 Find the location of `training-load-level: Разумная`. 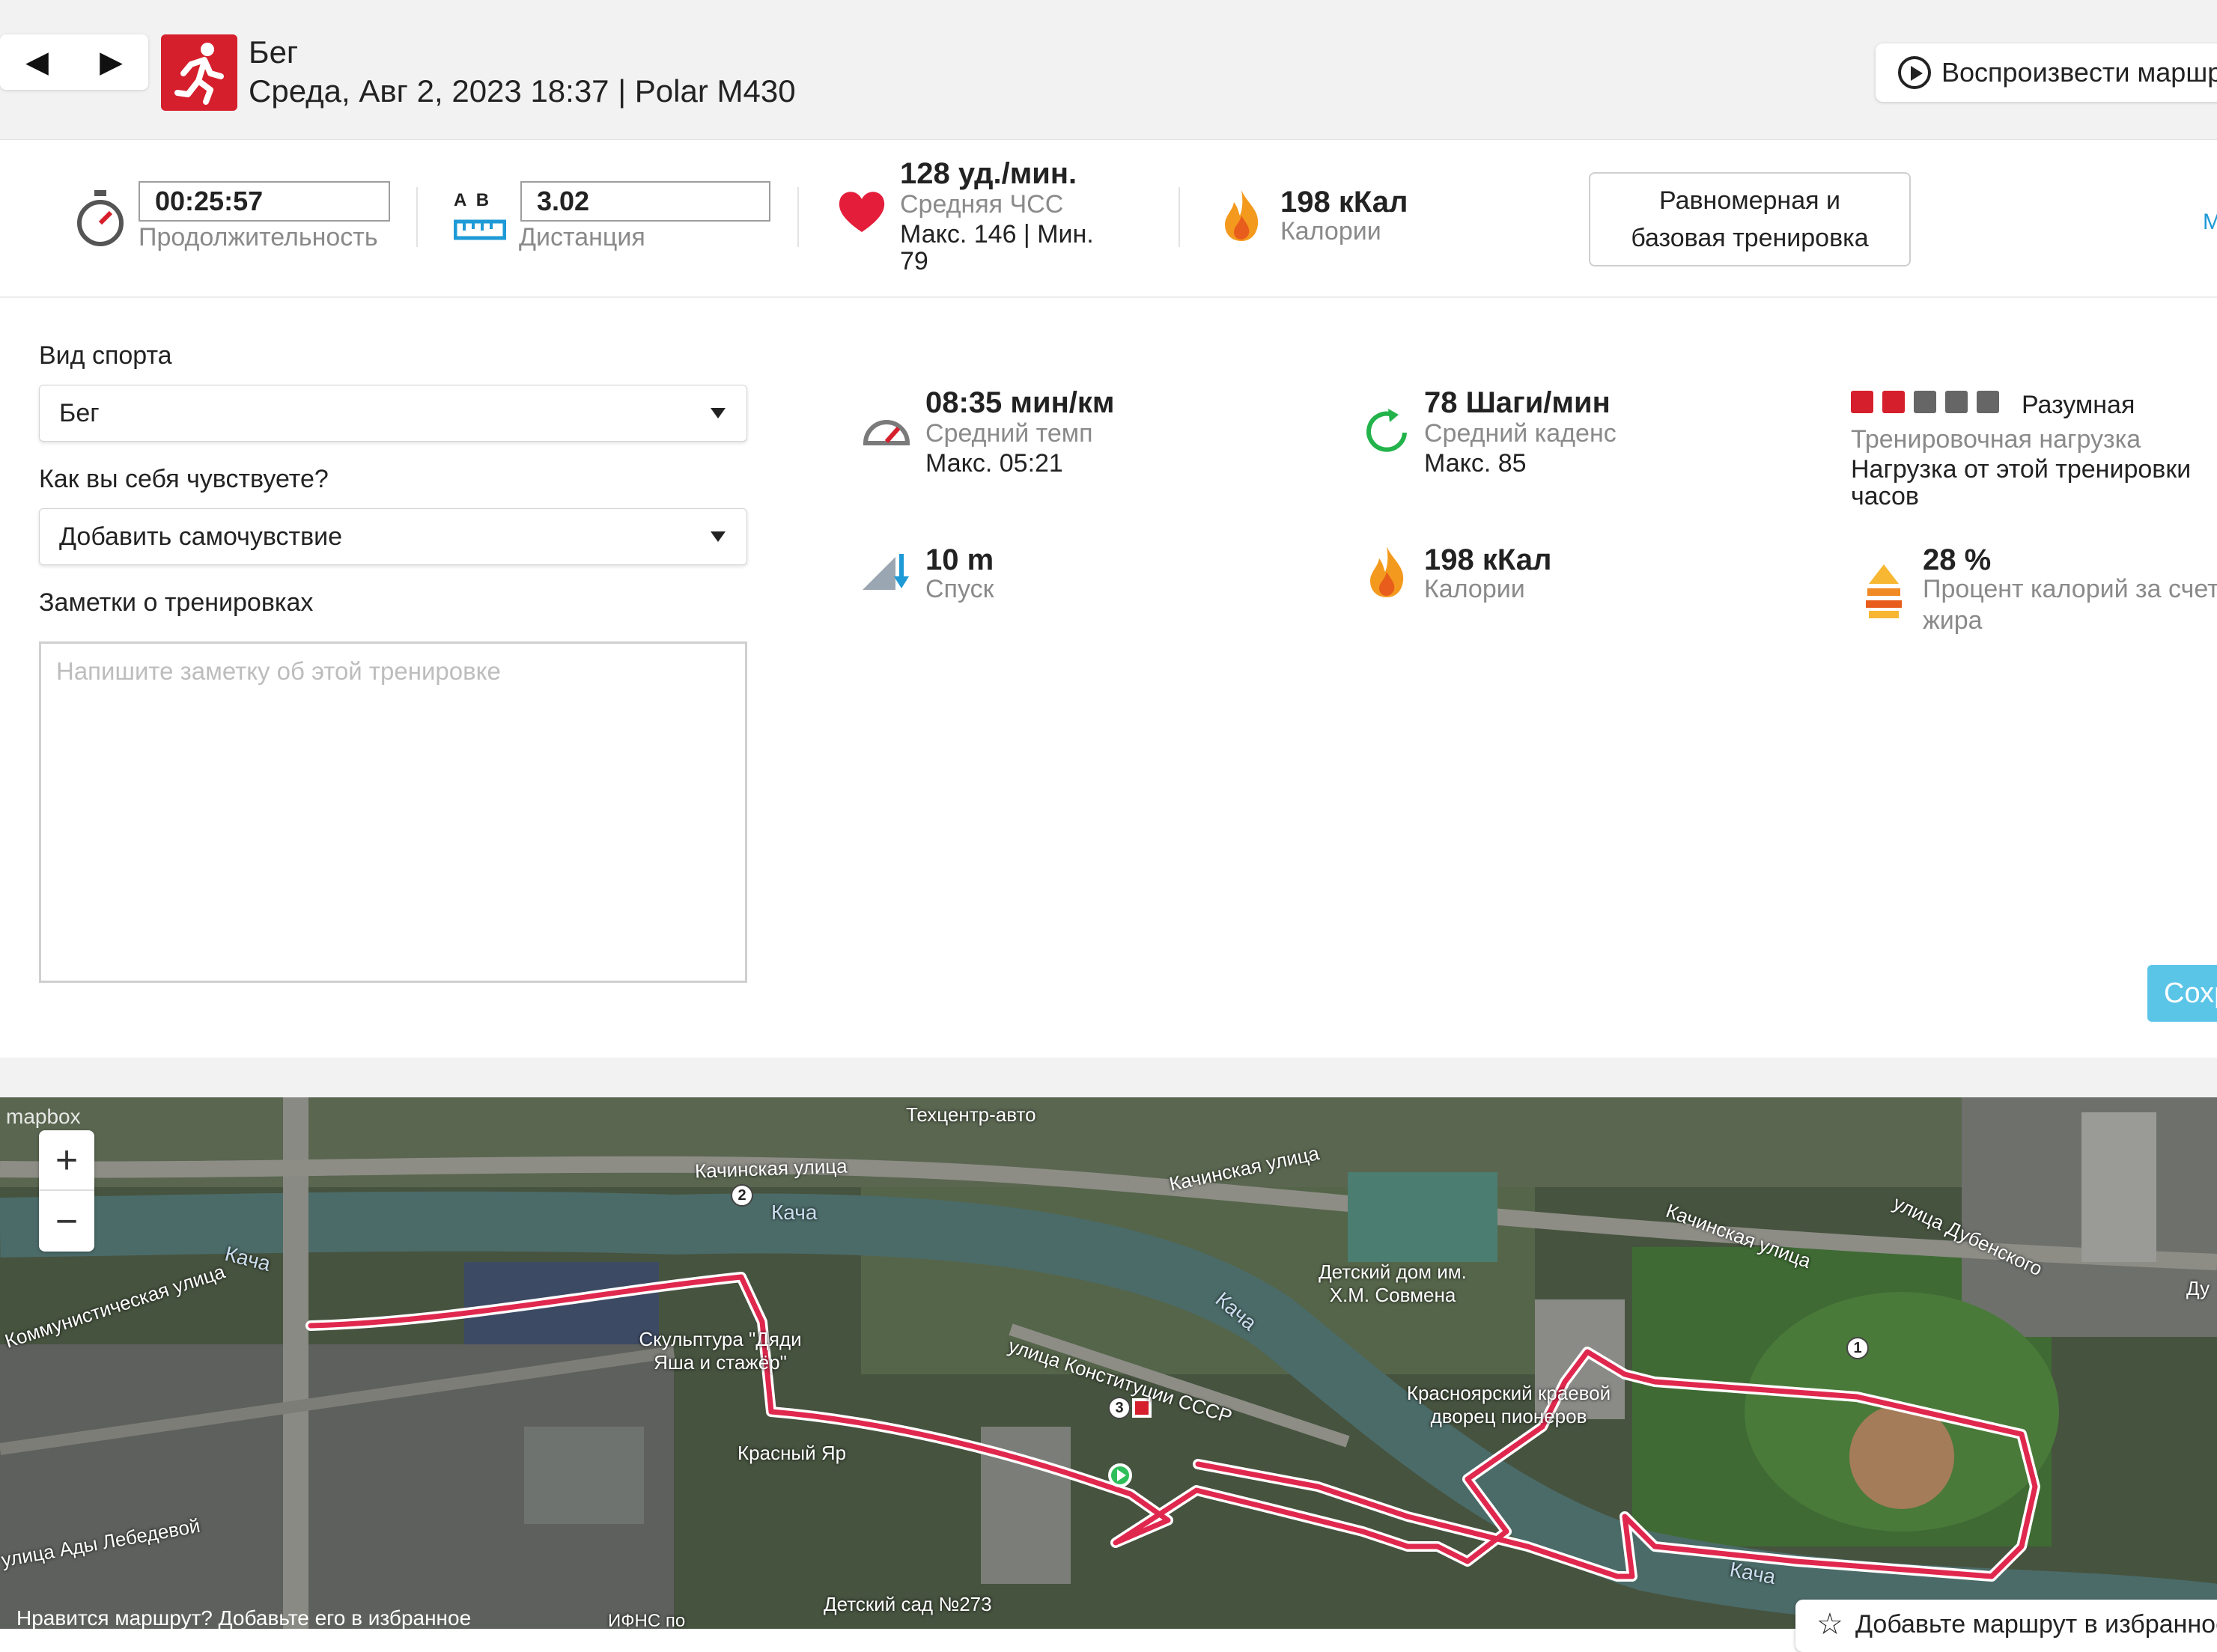

training-load-level: Разумная is located at coordinates (2079, 405).